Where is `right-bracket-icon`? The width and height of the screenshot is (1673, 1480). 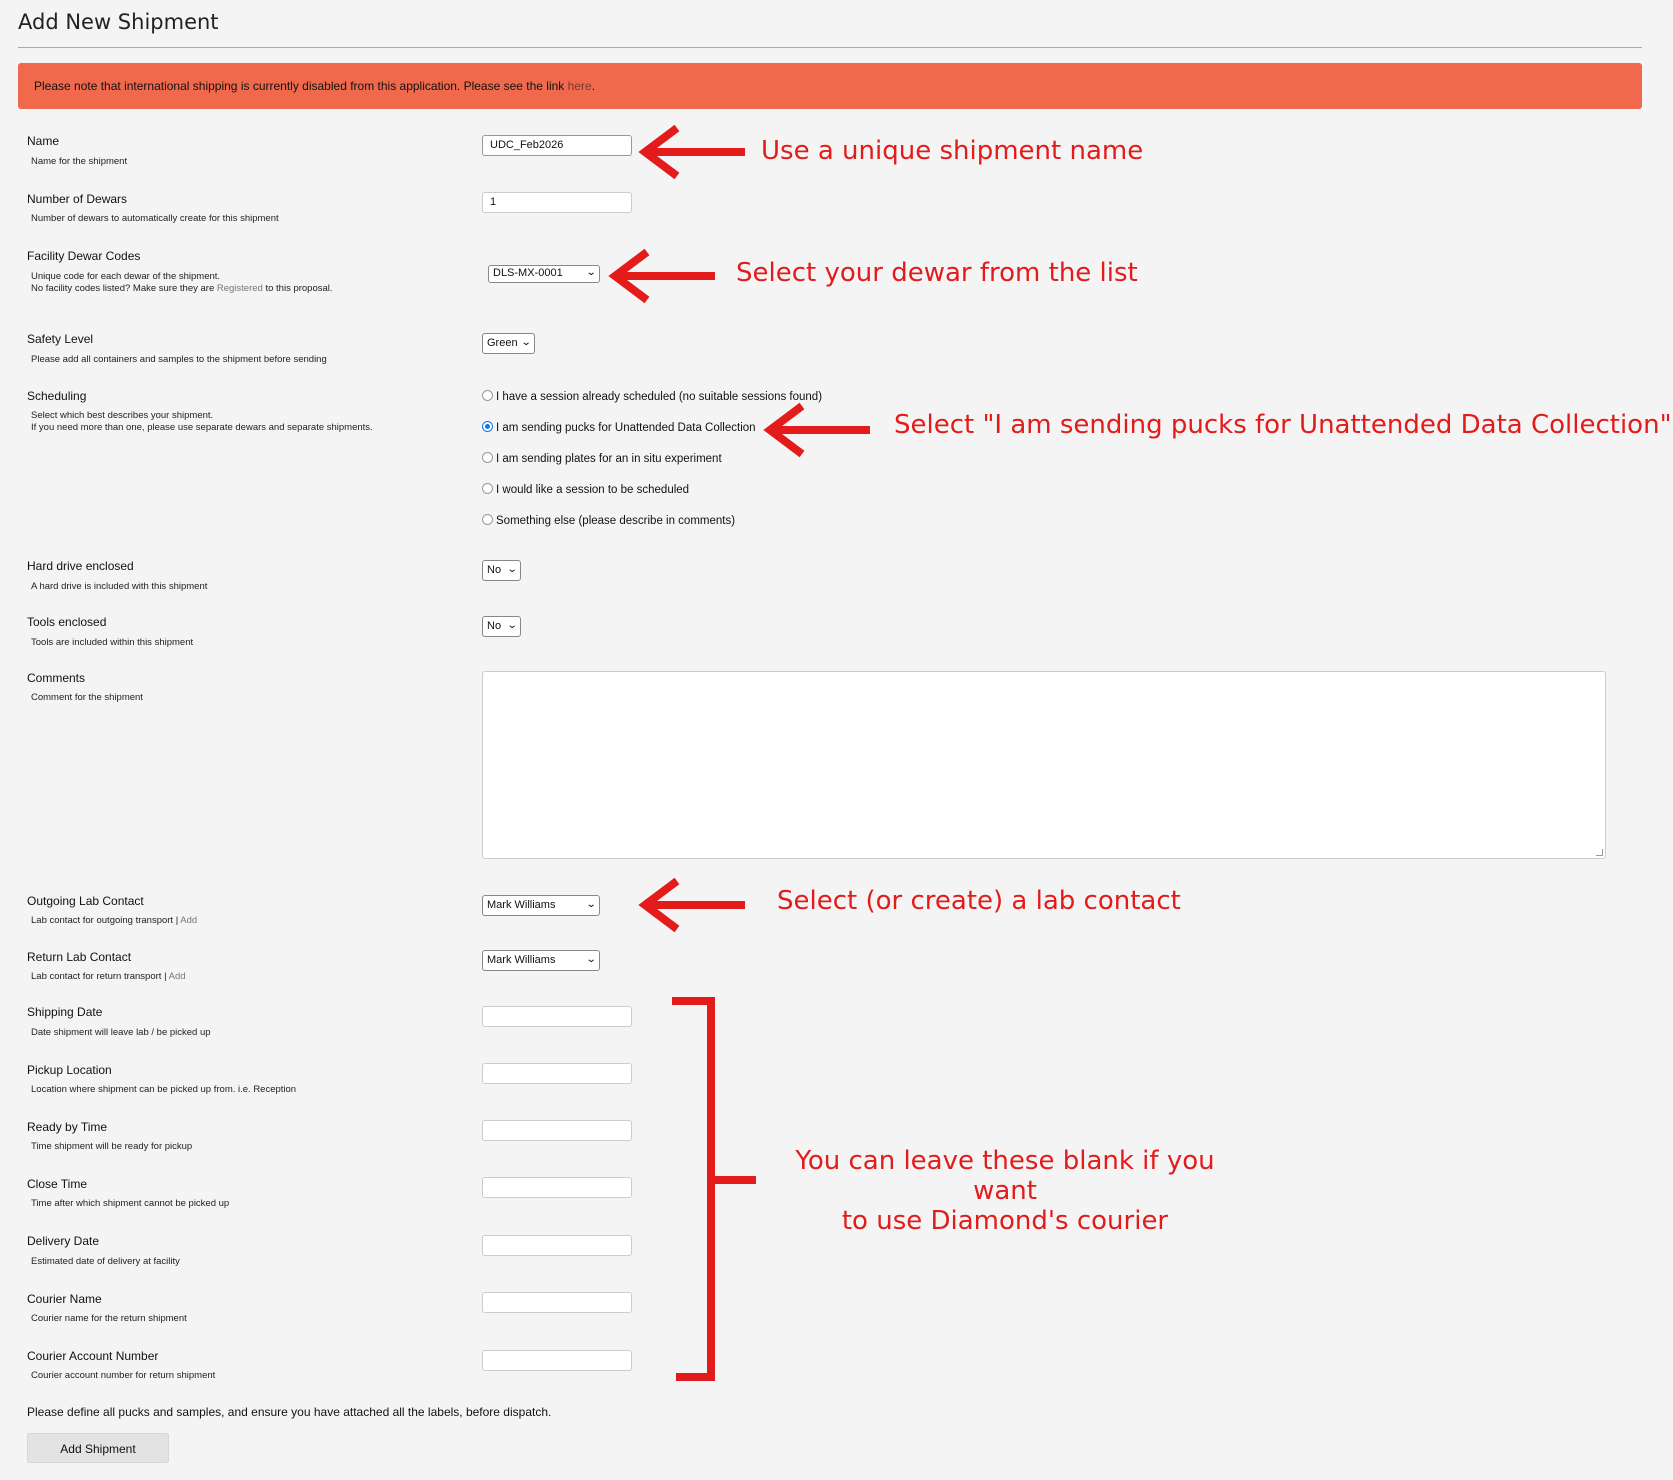 right-bracket-icon is located at coordinates (714, 1189).